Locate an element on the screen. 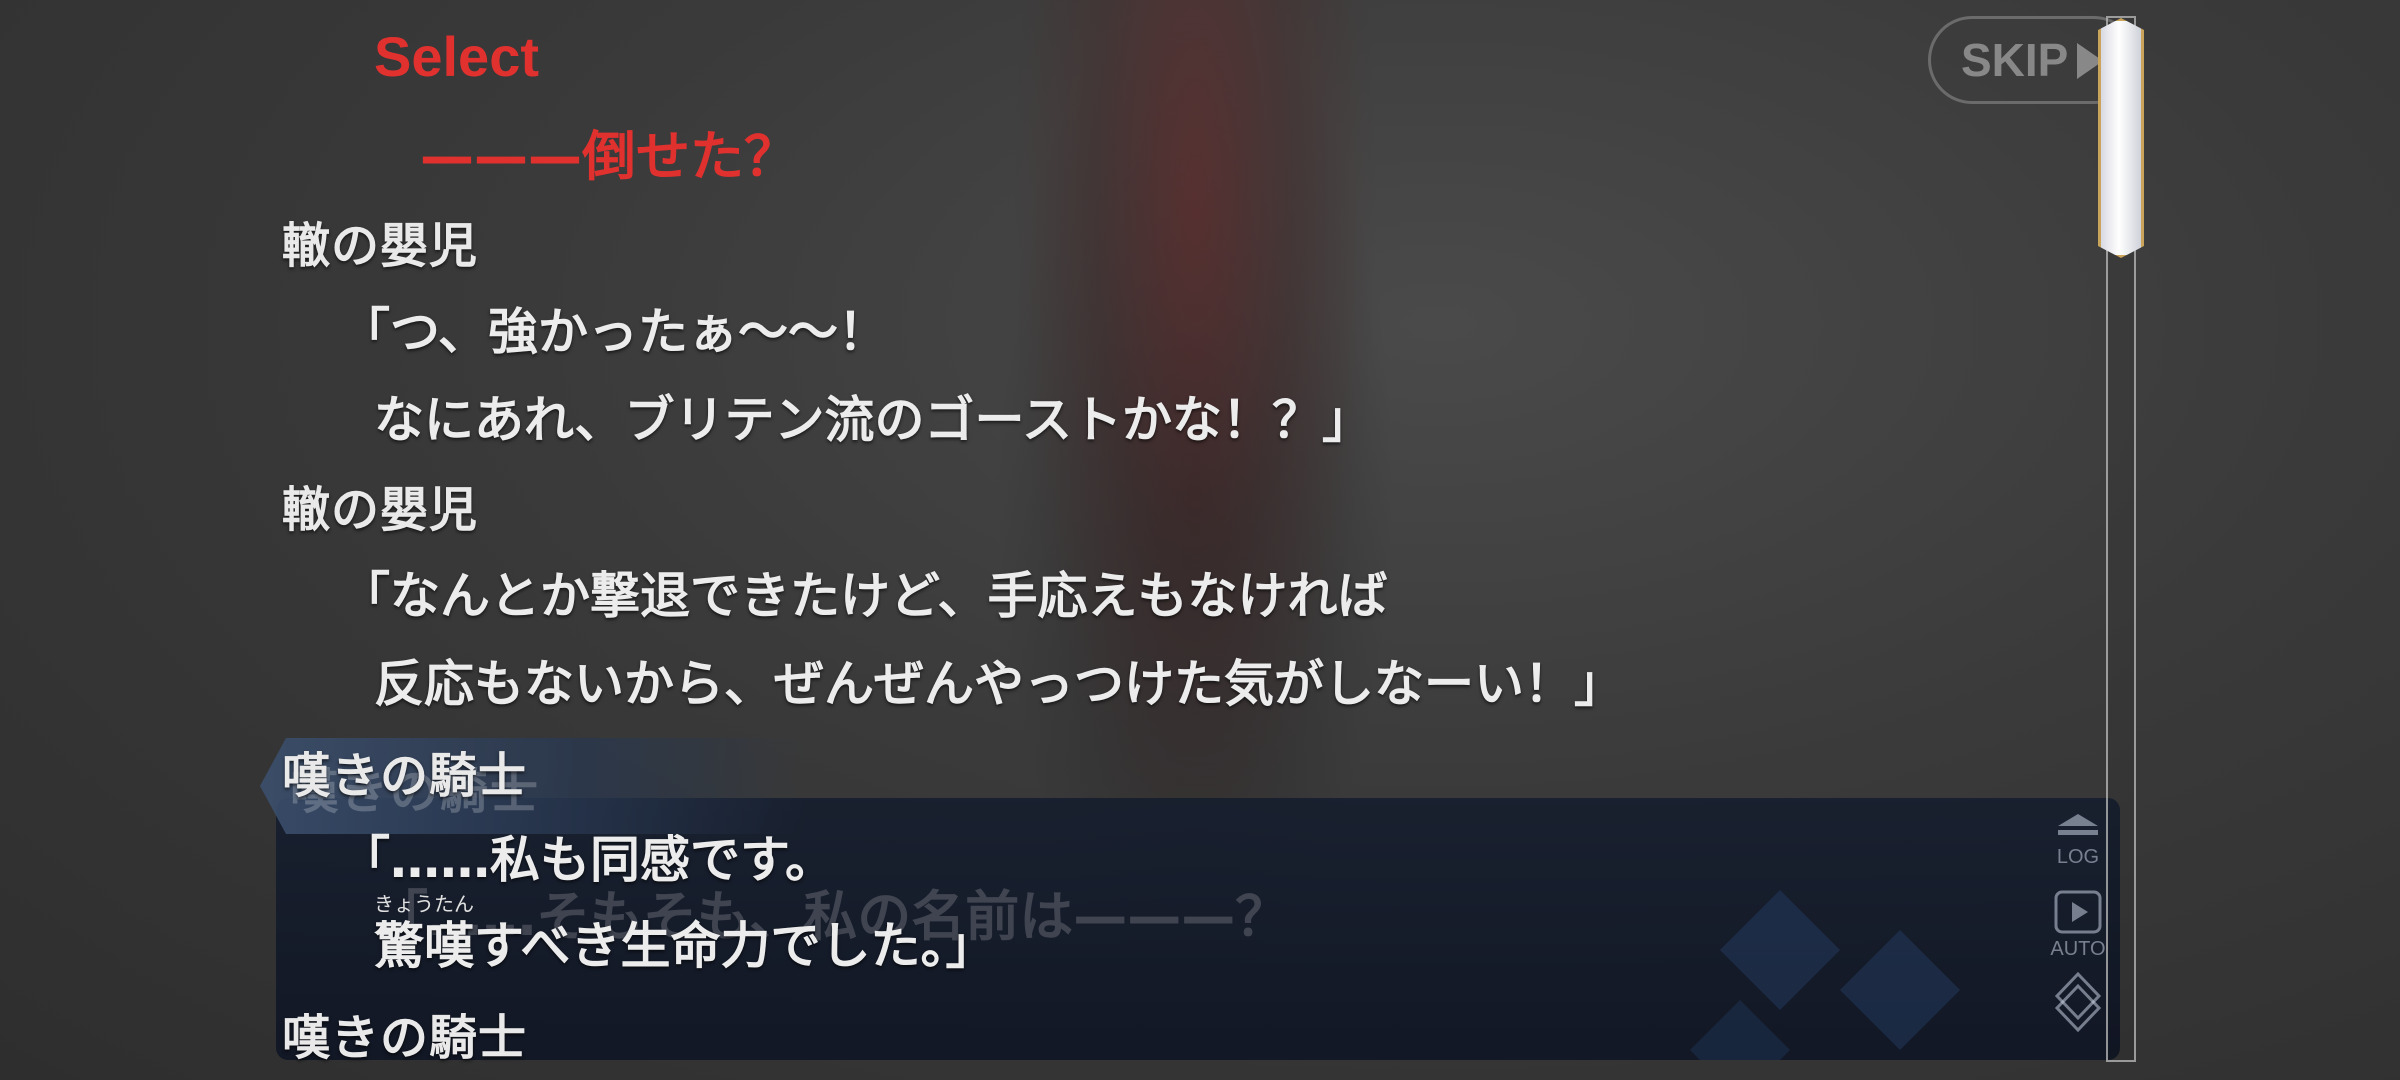 Image resolution: width=2400 pixels, height=1080 pixels. log-text: 反応もないから、ぜんぜんやっつけた気がしなーい！」 is located at coordinates (999, 684).